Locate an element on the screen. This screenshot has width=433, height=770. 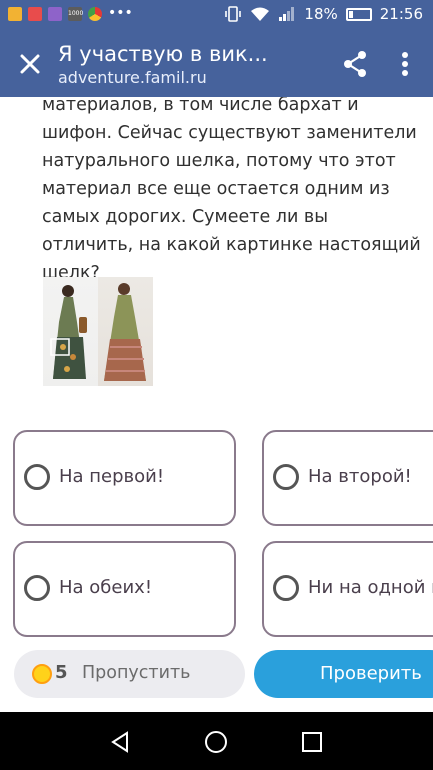
chrome-icon is located at coordinates (95, 14).